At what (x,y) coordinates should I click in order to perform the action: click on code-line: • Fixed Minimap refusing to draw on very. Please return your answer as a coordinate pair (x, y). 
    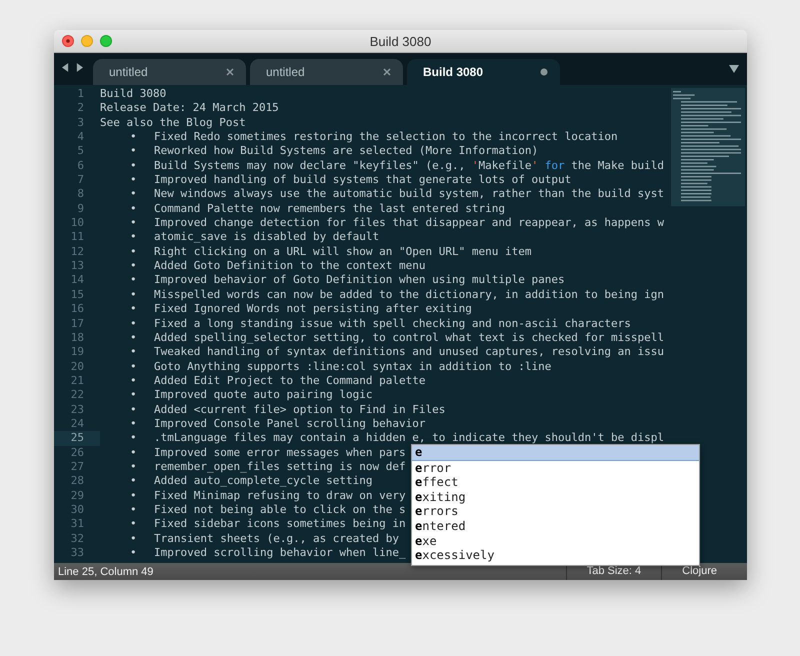
    Looking at the image, I should click on (268, 495).